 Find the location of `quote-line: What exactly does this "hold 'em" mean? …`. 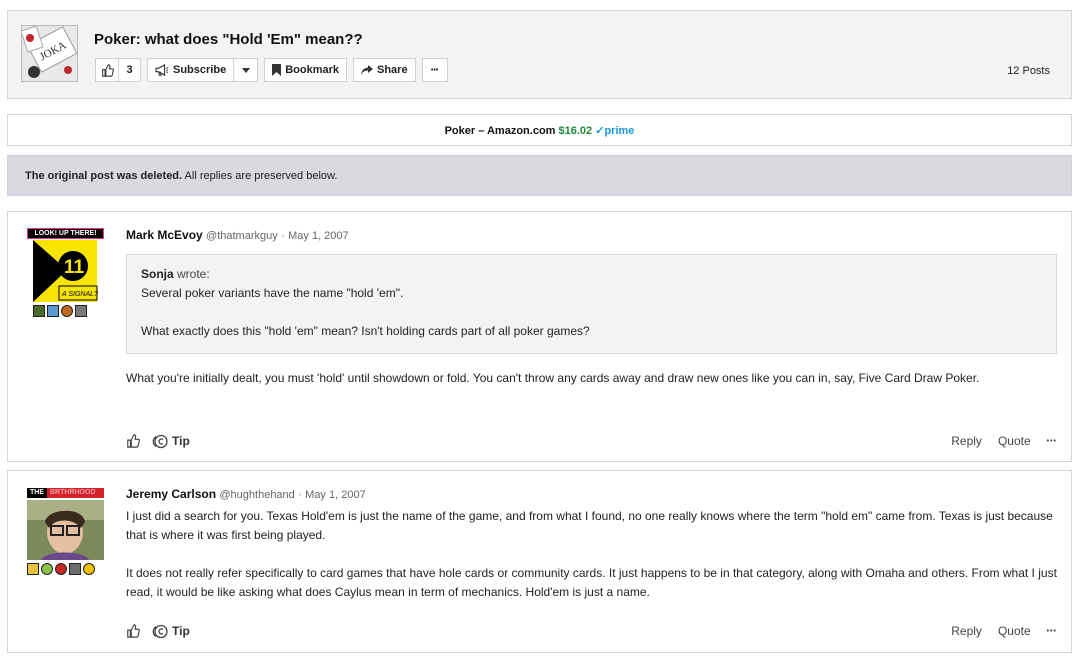

quote-line: What exactly does this "hold 'em" mean? … is located at coordinates (365, 331).